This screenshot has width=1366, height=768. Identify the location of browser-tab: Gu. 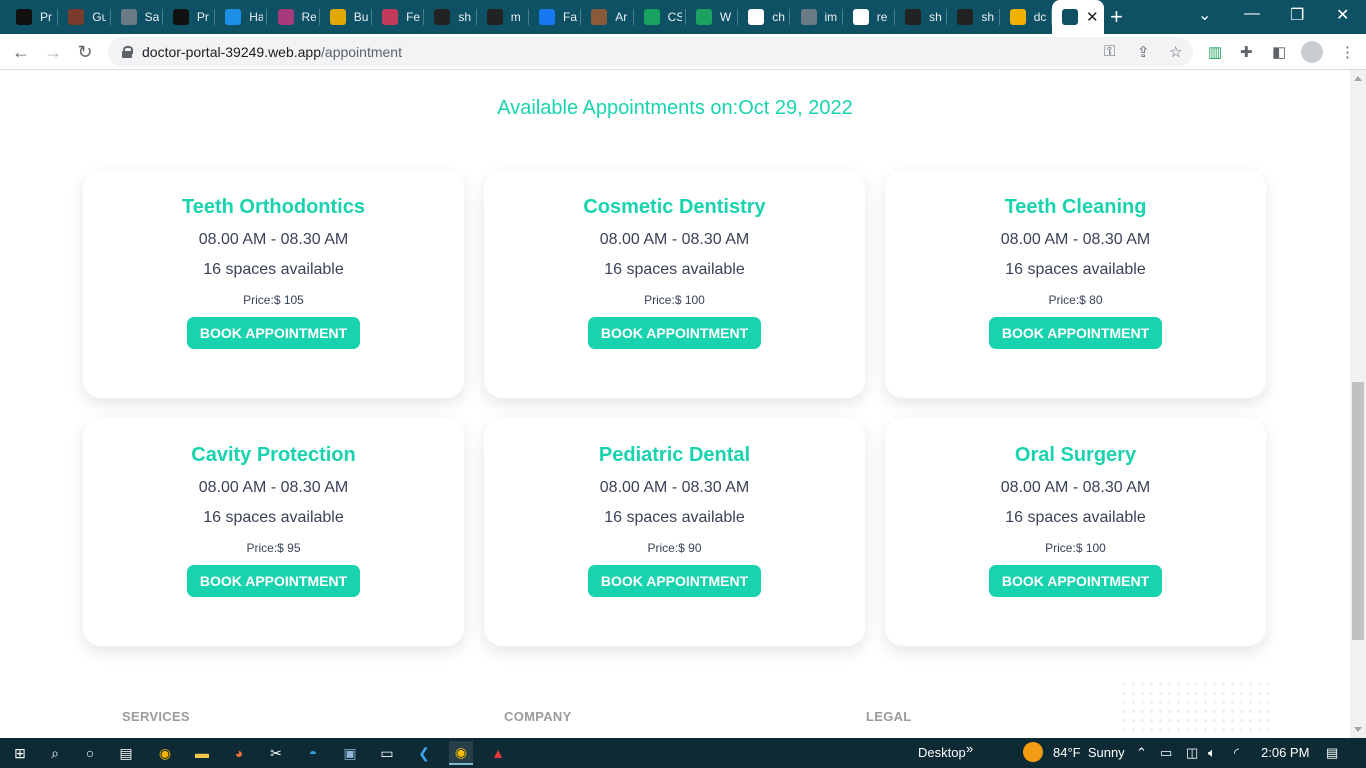
(84, 17).